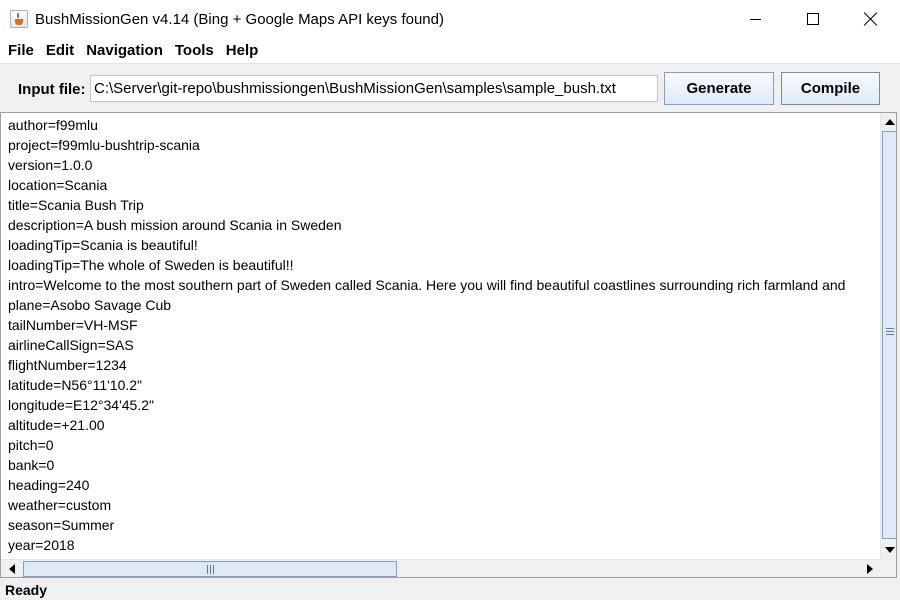 The image size is (900, 600). I want to click on minimize-icon, so click(755, 19).